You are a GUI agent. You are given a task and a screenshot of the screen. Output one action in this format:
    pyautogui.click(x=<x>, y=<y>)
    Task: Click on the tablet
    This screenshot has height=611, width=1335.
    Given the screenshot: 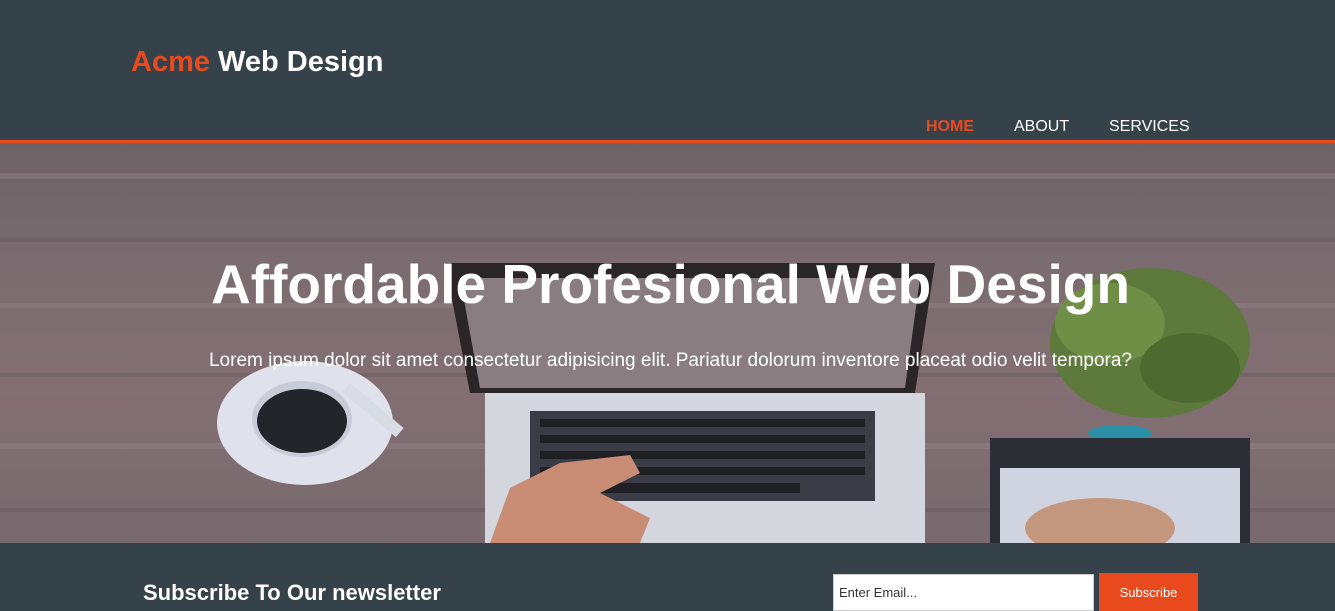 What is the action you would take?
    pyautogui.click(x=1120, y=490)
    